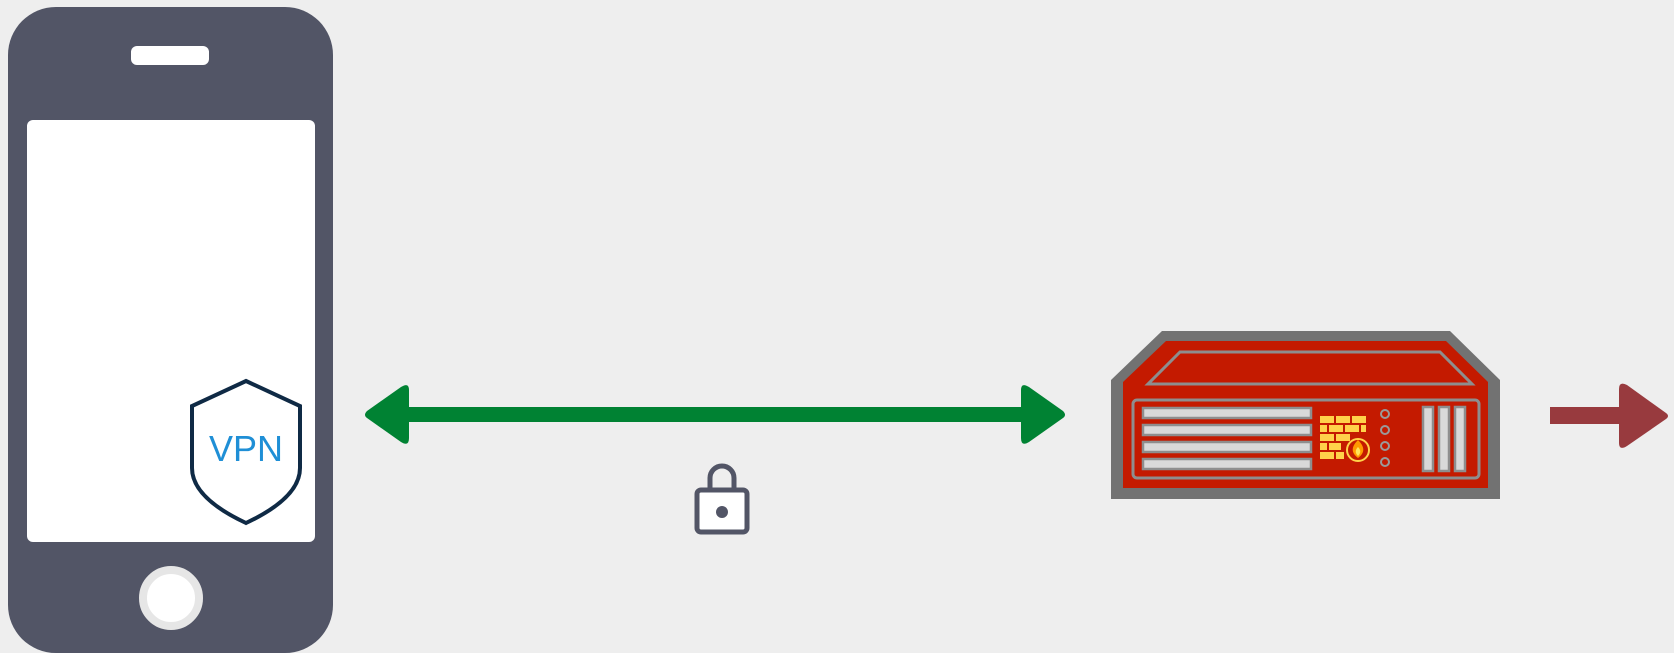 The width and height of the screenshot is (1674, 653). Describe the element at coordinates (170, 55) in the screenshot. I see `phone-speaker` at that location.